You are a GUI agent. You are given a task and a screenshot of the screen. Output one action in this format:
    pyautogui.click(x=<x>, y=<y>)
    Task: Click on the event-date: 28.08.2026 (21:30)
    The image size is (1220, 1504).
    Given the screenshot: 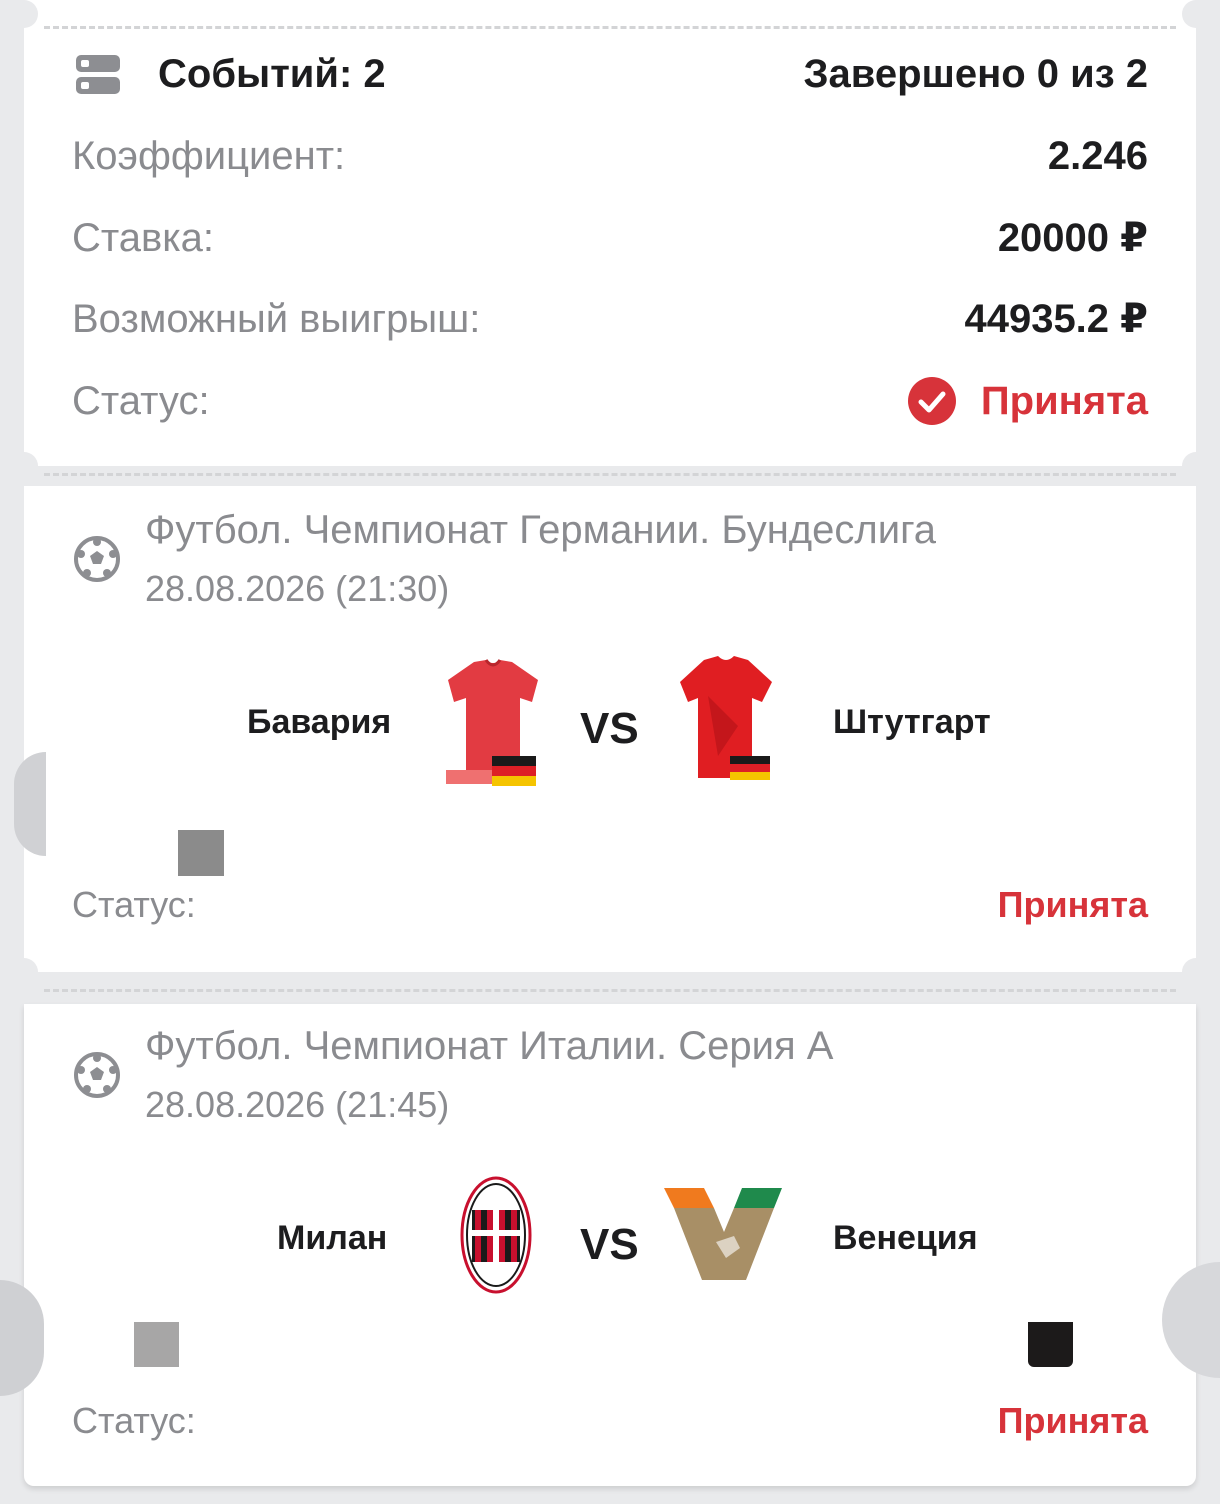 What is the action you would take?
    pyautogui.click(x=297, y=588)
    